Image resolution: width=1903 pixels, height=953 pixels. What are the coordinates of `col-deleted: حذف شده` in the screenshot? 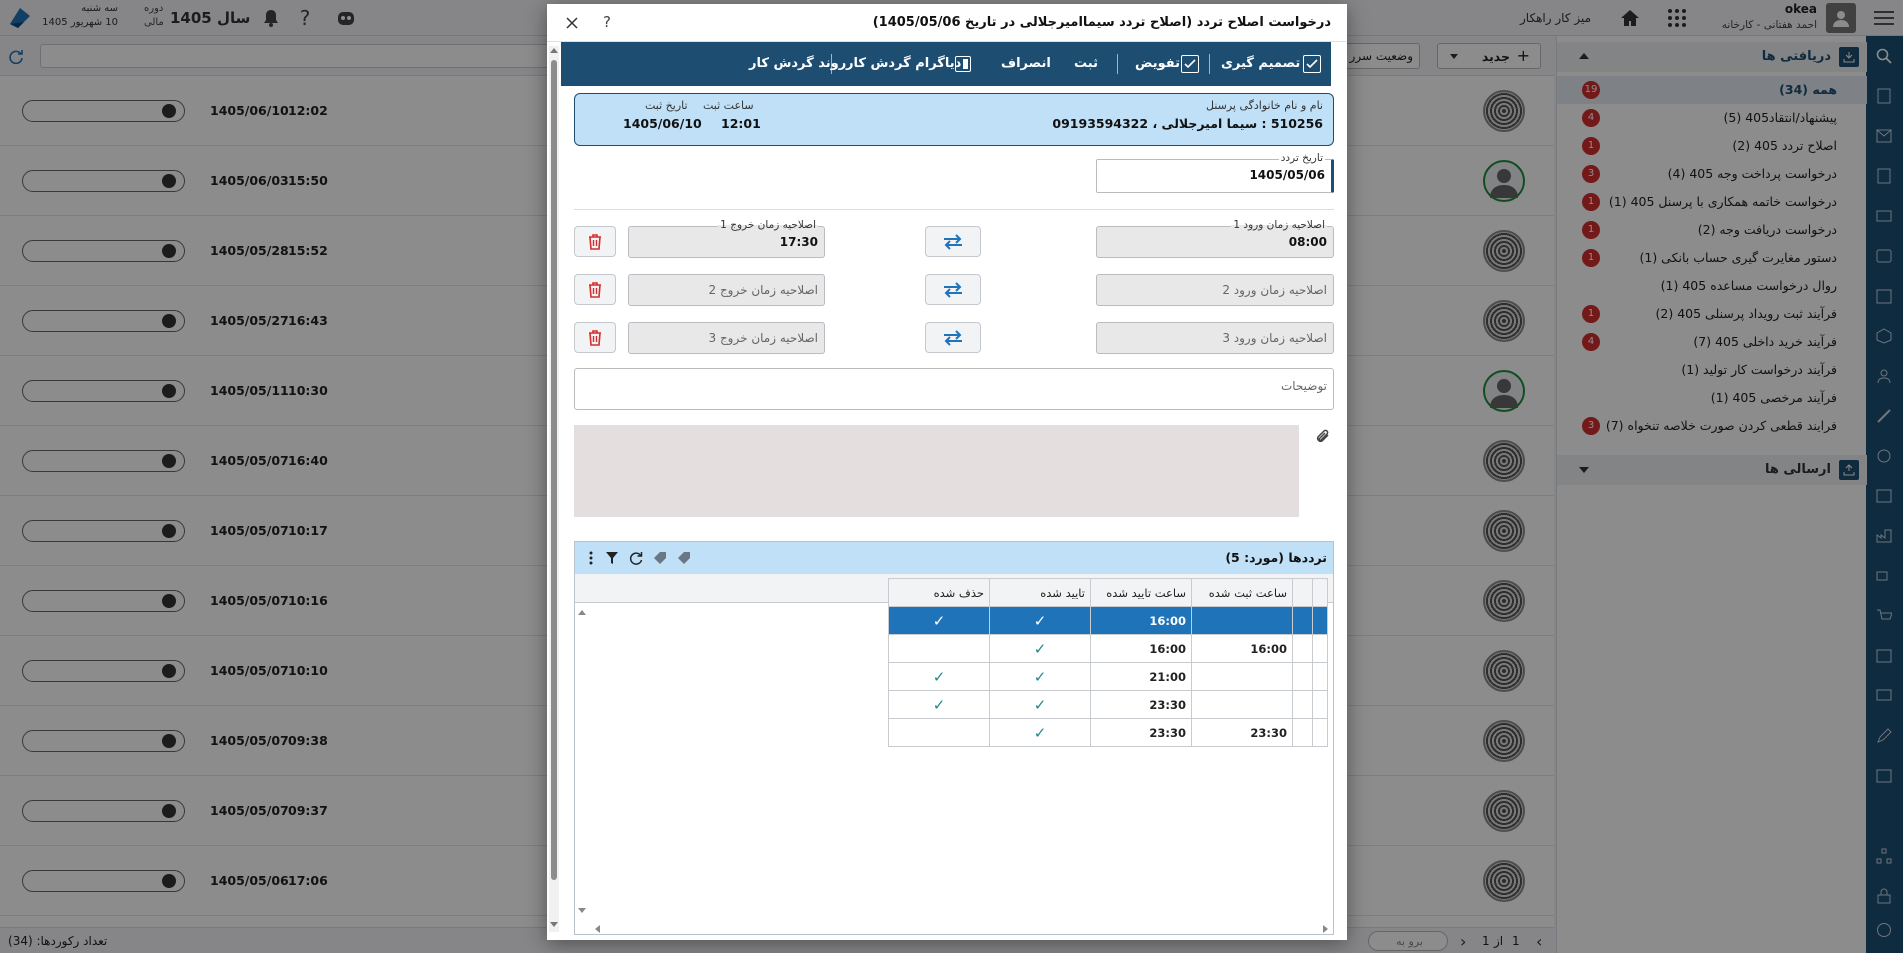 It's located at (939, 592).